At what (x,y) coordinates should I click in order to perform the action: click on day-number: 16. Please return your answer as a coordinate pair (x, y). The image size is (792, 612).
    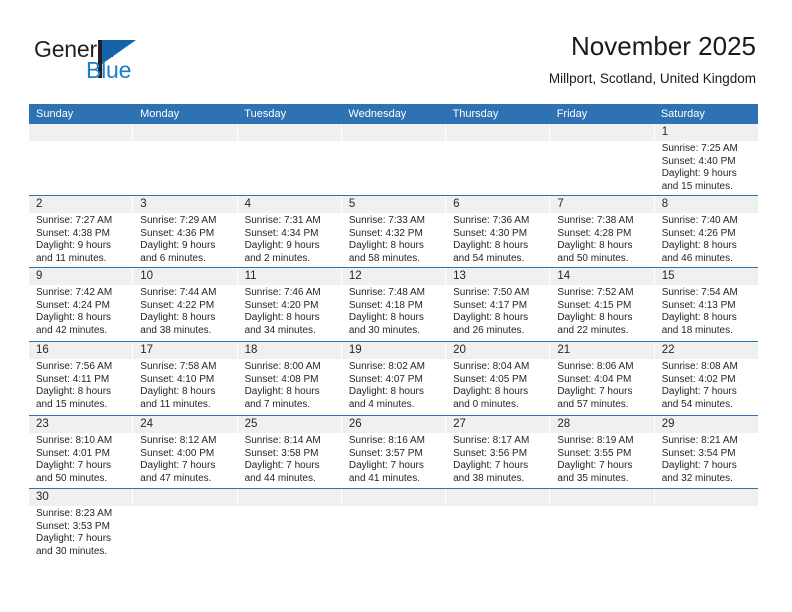
    Looking at the image, I should click on (42, 350).